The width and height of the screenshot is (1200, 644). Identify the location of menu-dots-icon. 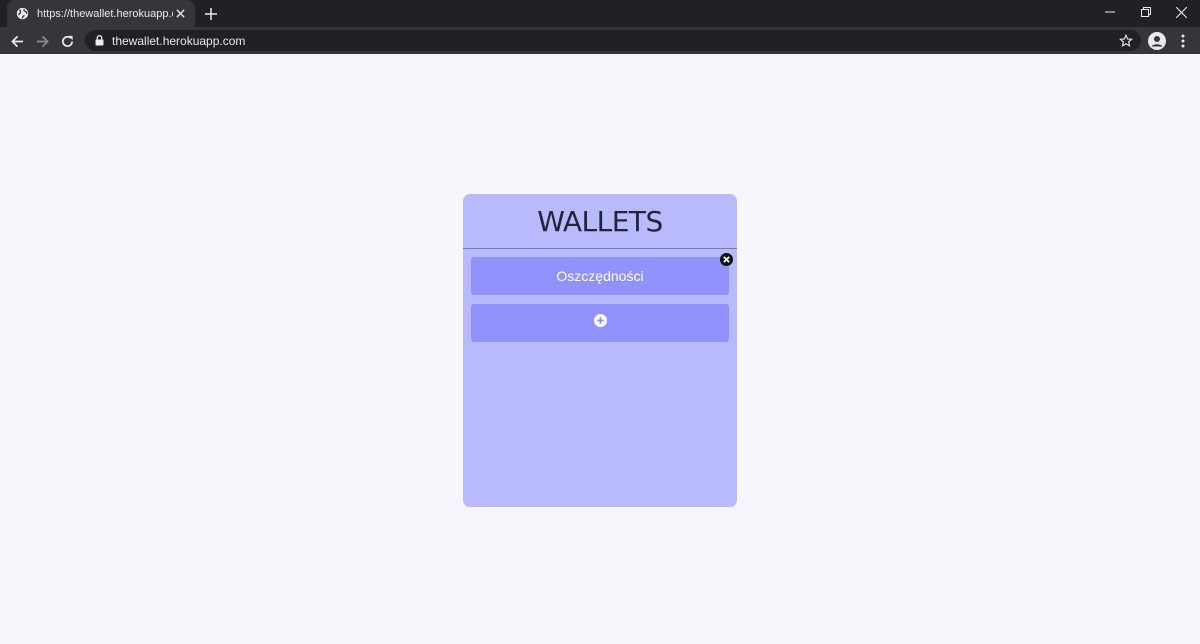
(1183, 41).